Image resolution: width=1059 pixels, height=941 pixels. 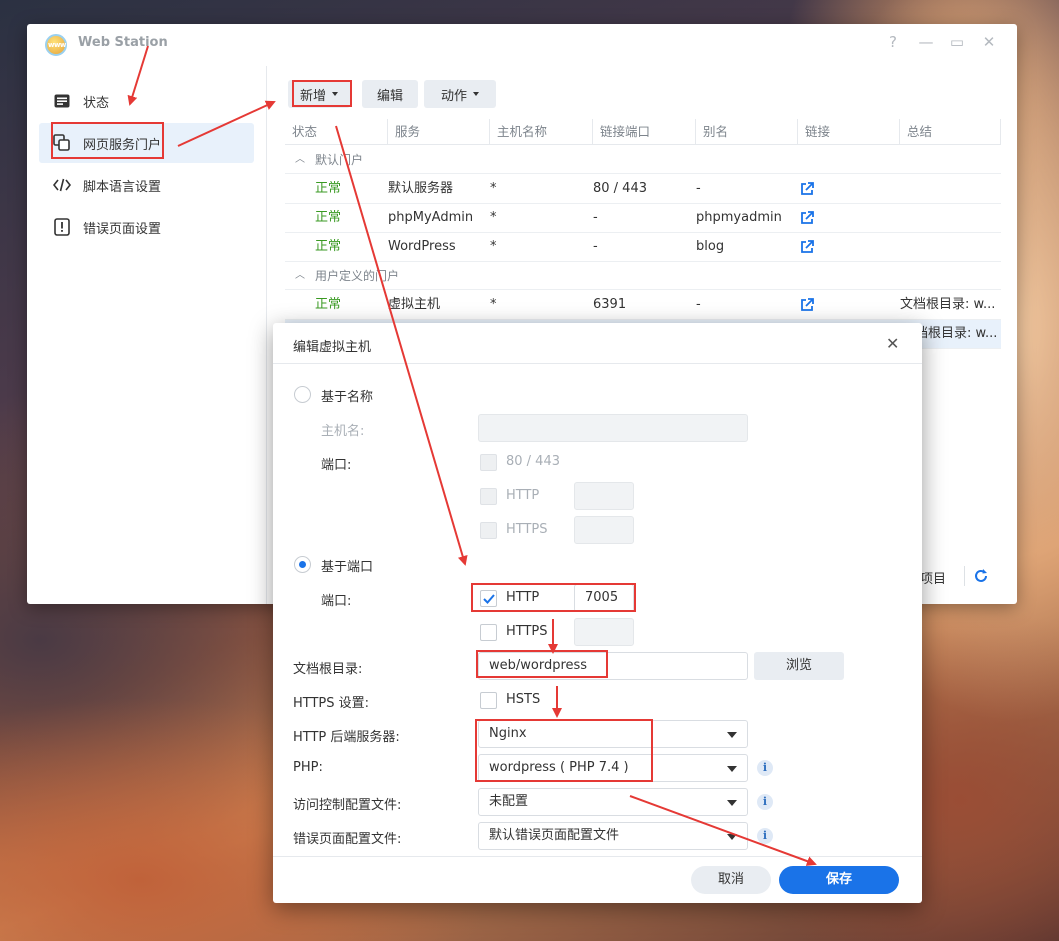 I want to click on arrow-to-sidebar, so click(x=138, y=75).